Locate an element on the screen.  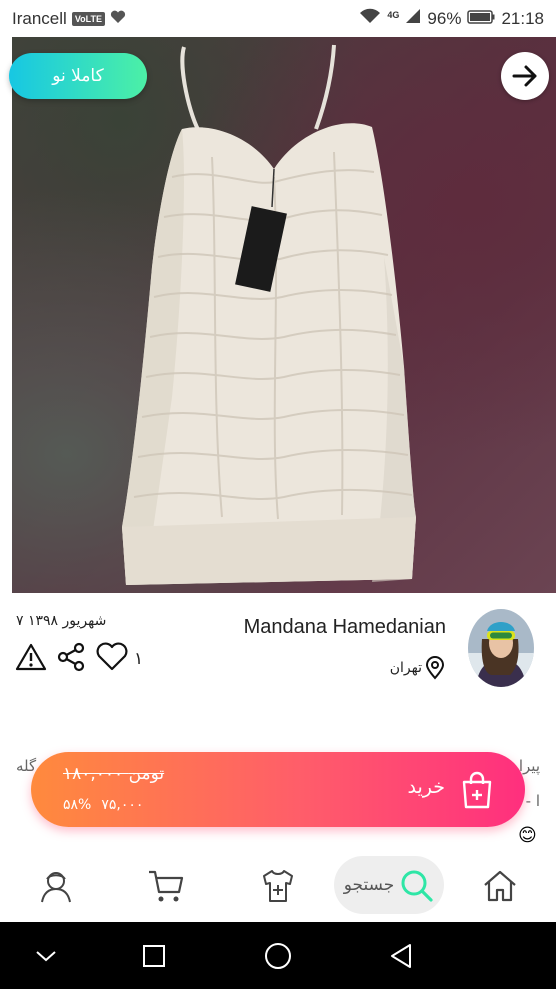
arrow-right-icon is located at coordinates (524, 76).